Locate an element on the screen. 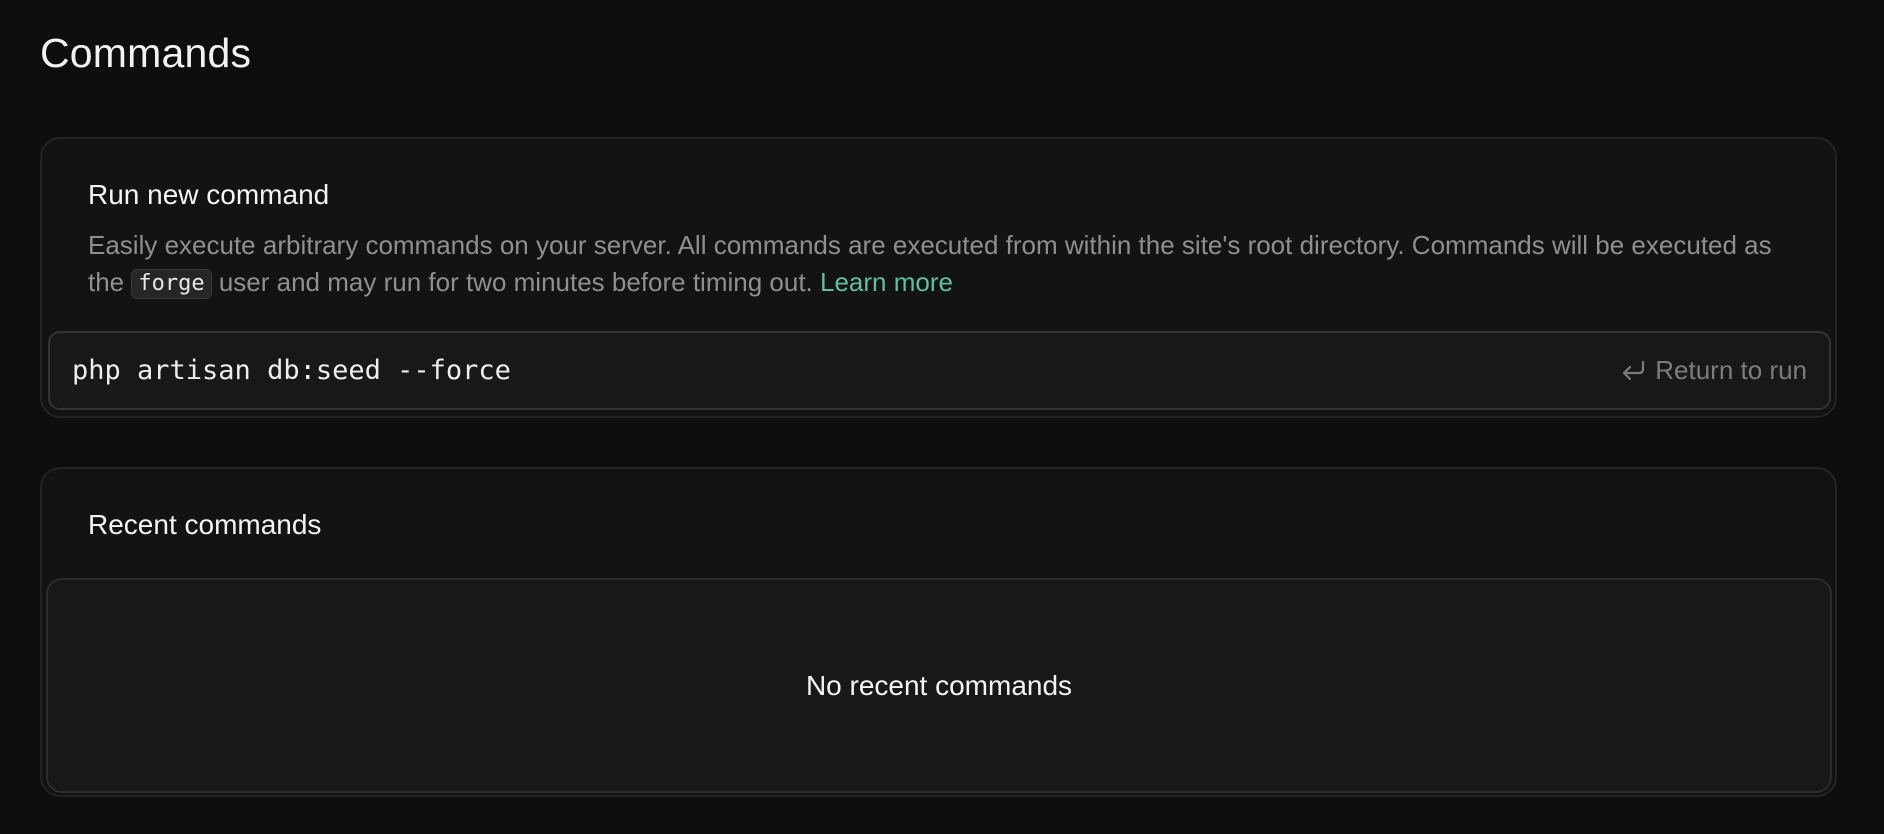 Image resolution: width=1884 pixels, height=834 pixels. return-to-run-hint: Return to run is located at coordinates (1714, 370).